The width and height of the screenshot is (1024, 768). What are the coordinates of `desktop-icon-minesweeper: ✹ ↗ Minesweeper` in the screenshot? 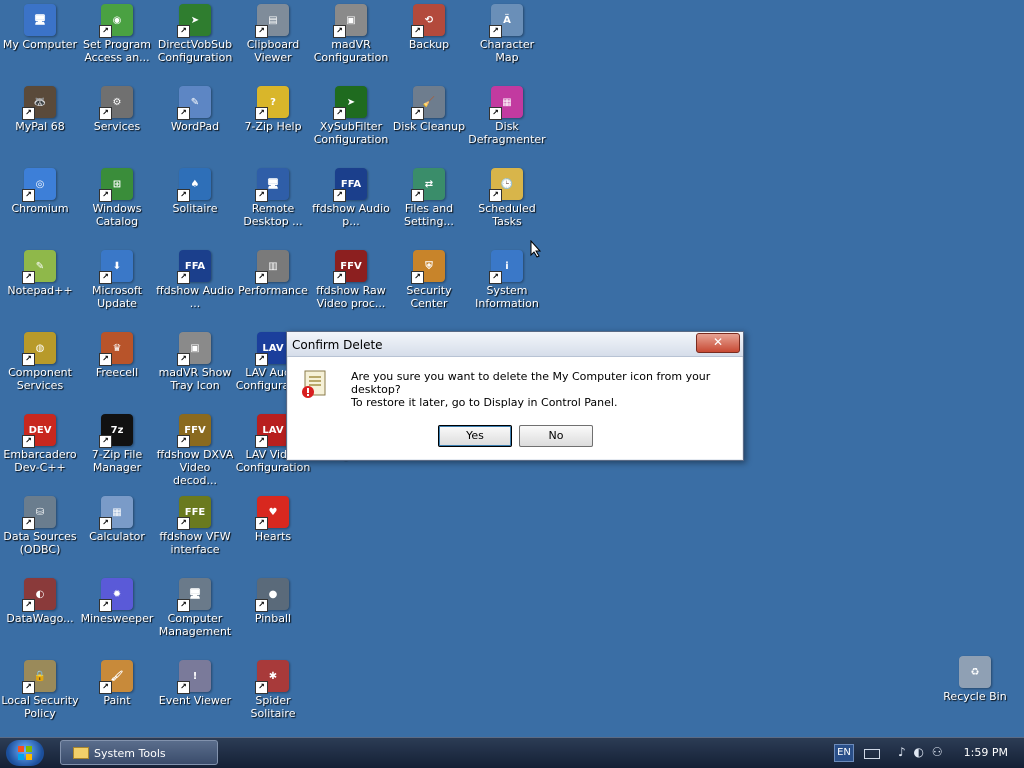 It's located at (117, 601).